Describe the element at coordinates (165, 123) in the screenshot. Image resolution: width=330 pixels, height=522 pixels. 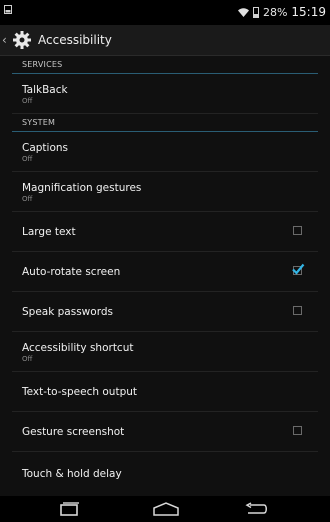
I see `section-header-system: SYSTEM` at that location.